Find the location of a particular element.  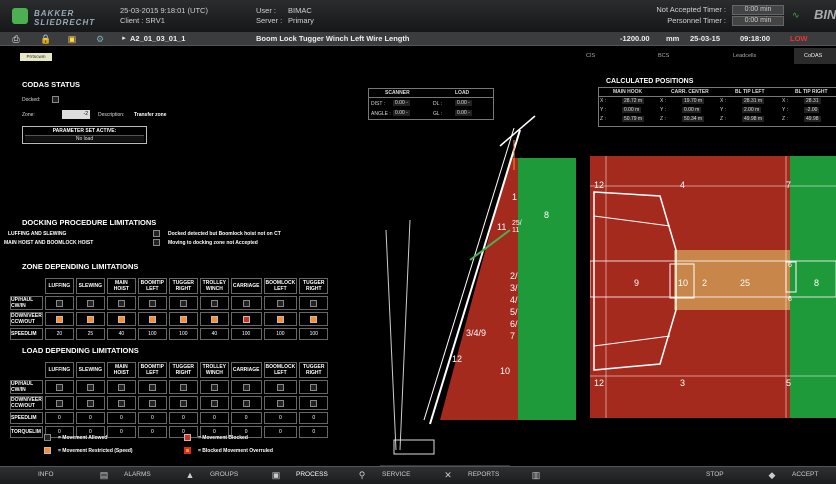

print-icon: ⎙ is located at coordinates (16, 39).